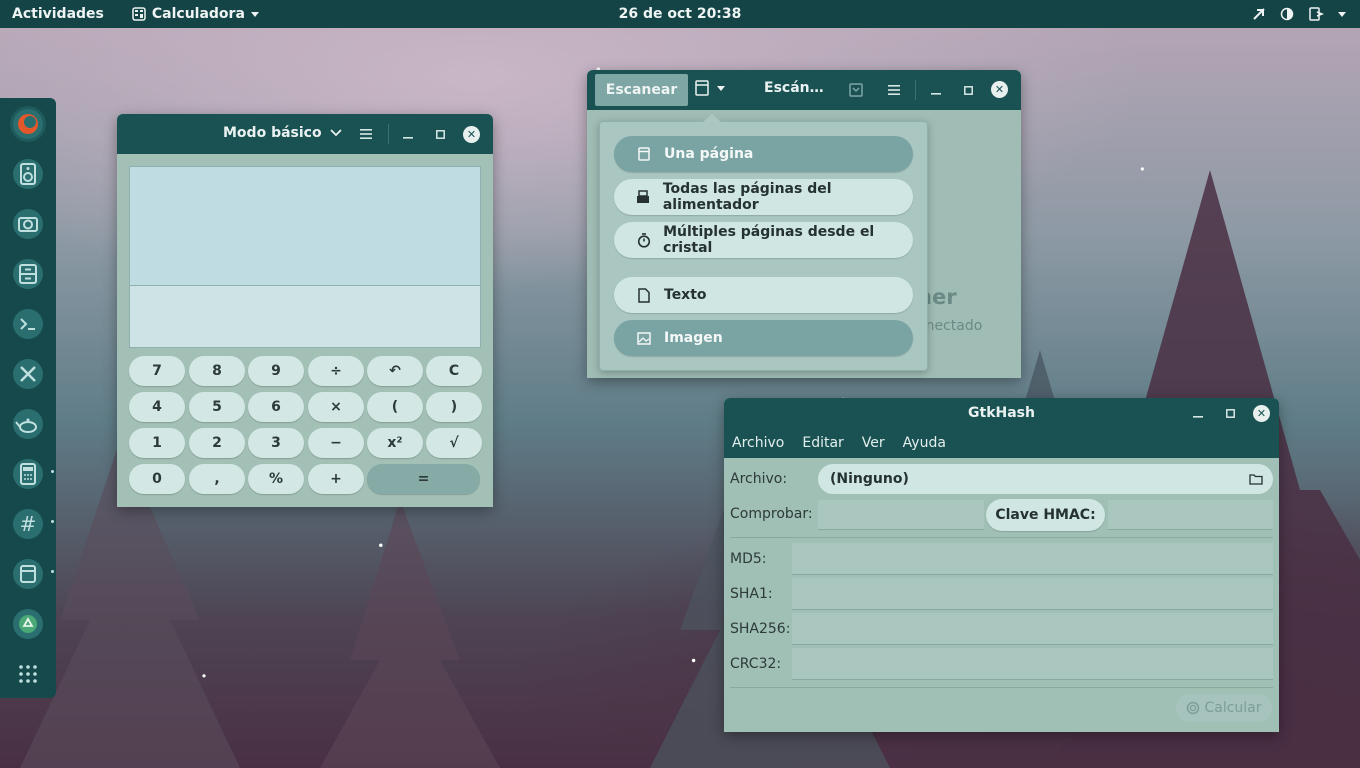  What do you see at coordinates (28, 274) in the screenshot?
I see `file-cabinet-icon` at bounding box center [28, 274].